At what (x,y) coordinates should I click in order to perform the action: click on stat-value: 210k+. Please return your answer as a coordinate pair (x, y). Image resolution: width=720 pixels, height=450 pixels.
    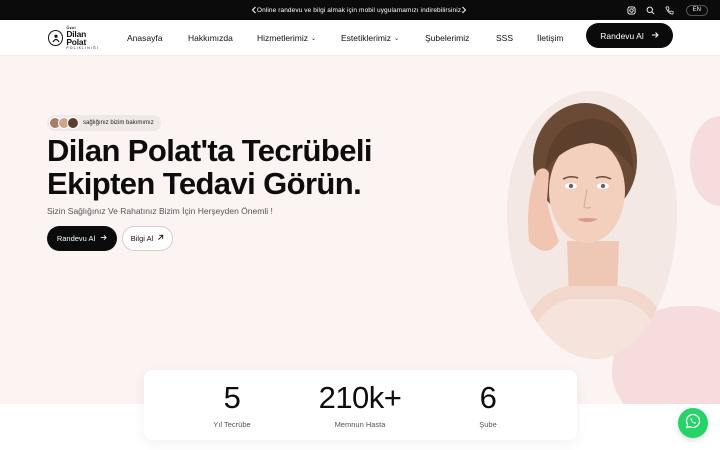
    Looking at the image, I should click on (360, 397).